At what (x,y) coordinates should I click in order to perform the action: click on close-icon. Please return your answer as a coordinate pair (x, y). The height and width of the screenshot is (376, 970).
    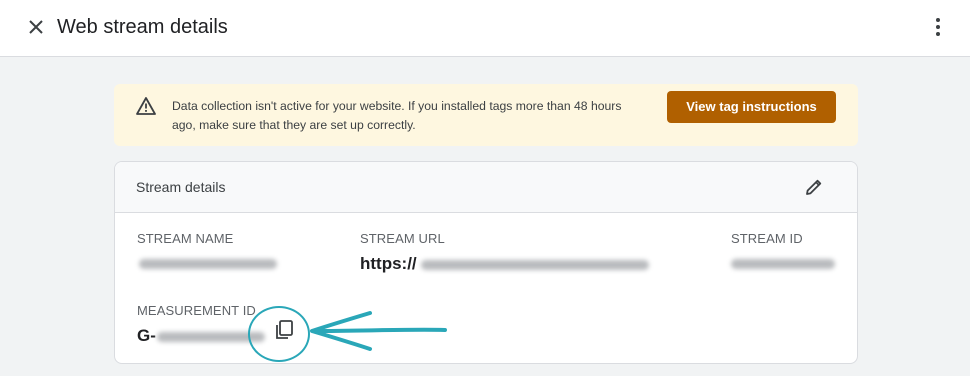
    Looking at the image, I should click on (36, 27).